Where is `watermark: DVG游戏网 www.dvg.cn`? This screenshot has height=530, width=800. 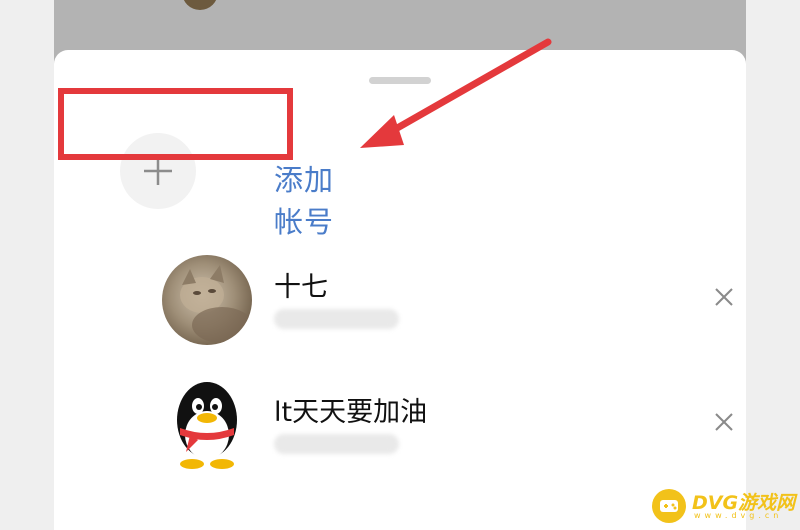
watermark: DVG游戏网 www.dvg.cn is located at coordinates (720, 505).